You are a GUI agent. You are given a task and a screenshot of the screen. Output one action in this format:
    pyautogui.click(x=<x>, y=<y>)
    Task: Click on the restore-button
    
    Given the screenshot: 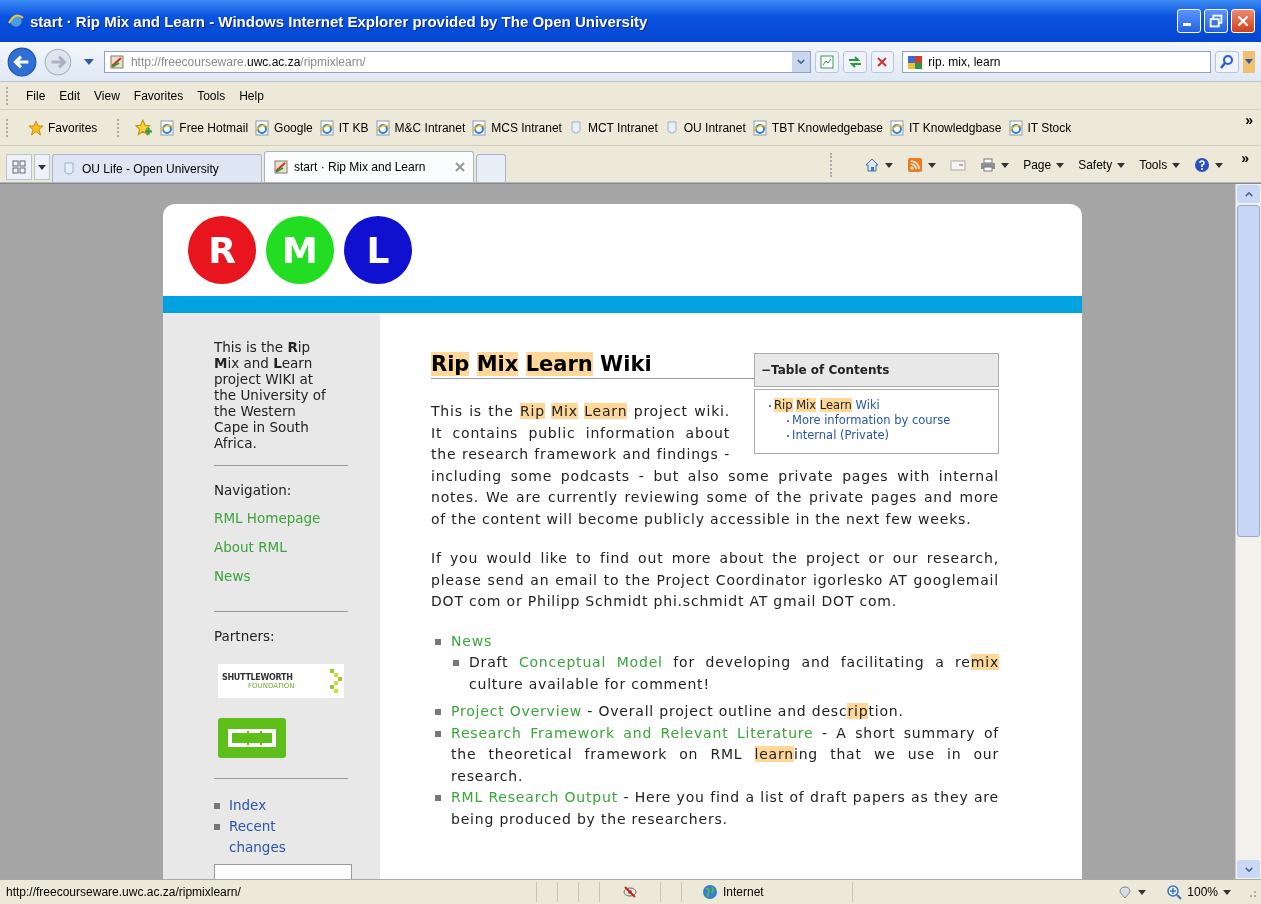 What is the action you would take?
    pyautogui.click(x=1216, y=21)
    